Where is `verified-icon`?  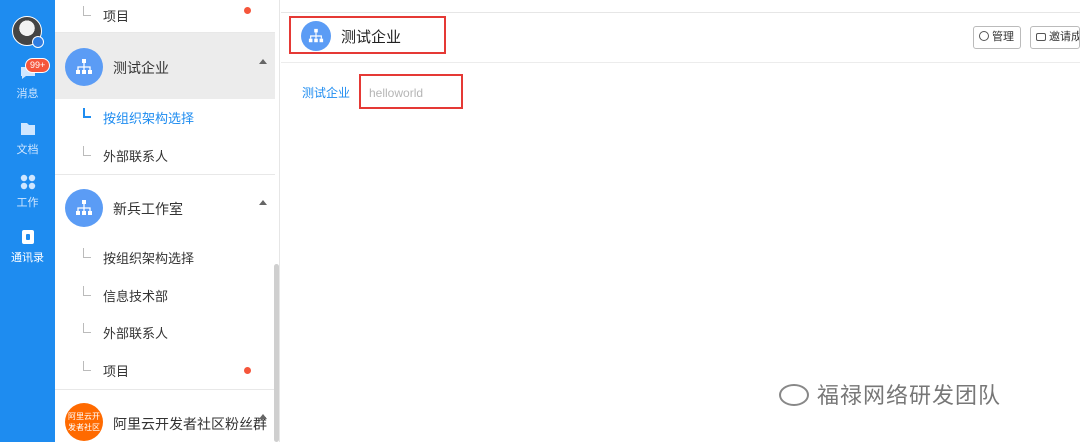
verified-icon is located at coordinates (38, 42).